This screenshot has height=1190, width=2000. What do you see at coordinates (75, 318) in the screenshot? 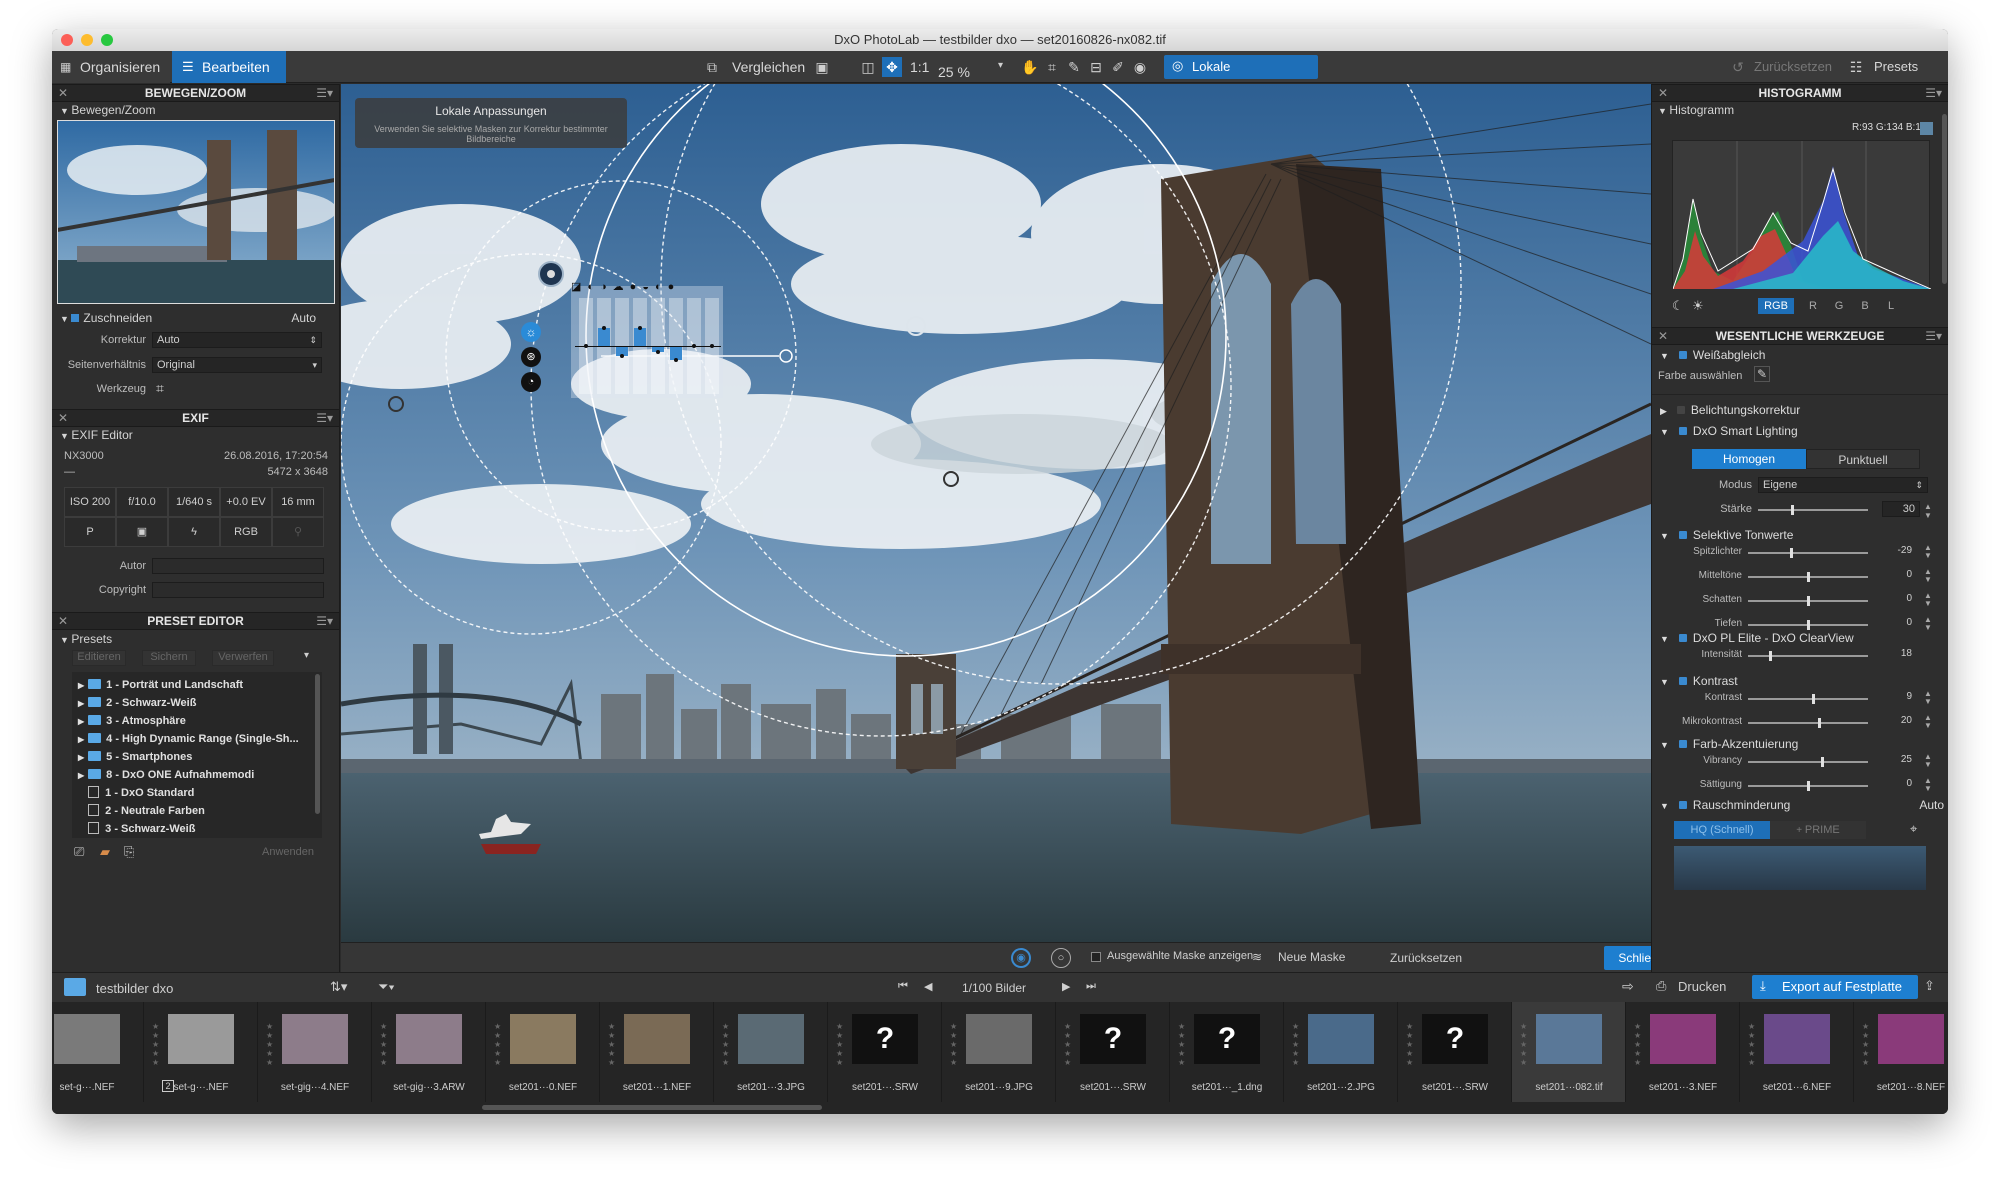
I see `crop-toggle` at bounding box center [75, 318].